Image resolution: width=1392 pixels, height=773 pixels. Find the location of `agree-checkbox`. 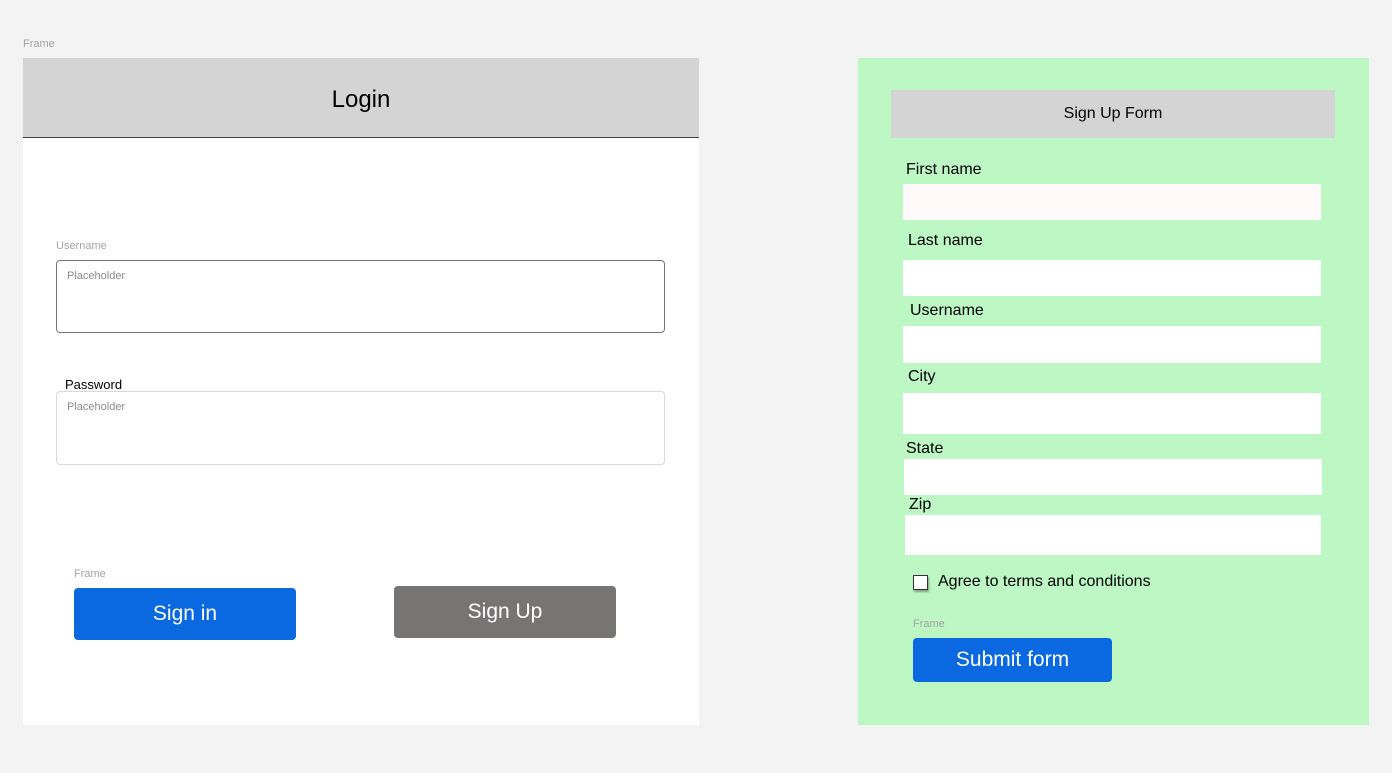

agree-checkbox is located at coordinates (920, 582).